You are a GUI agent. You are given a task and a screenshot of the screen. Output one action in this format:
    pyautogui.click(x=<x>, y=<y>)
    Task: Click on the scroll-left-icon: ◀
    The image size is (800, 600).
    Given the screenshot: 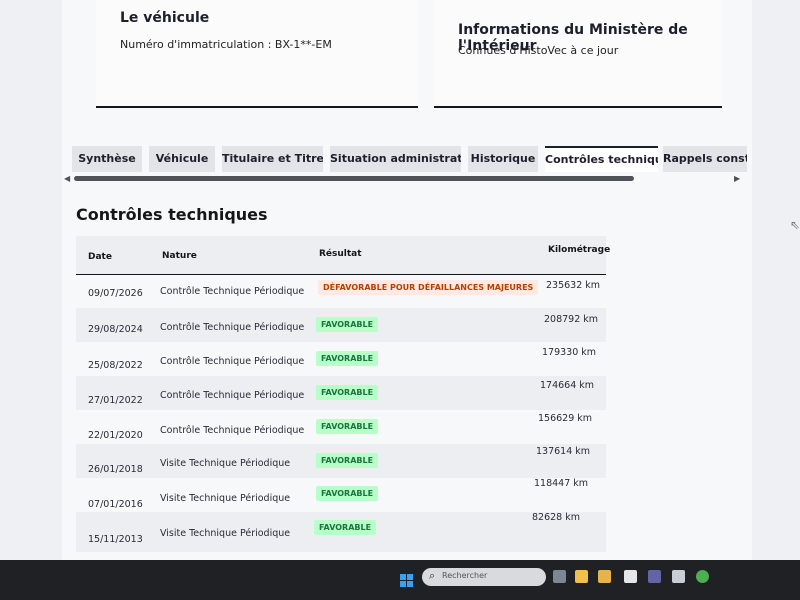 What is the action you would take?
    pyautogui.click(x=67, y=178)
    